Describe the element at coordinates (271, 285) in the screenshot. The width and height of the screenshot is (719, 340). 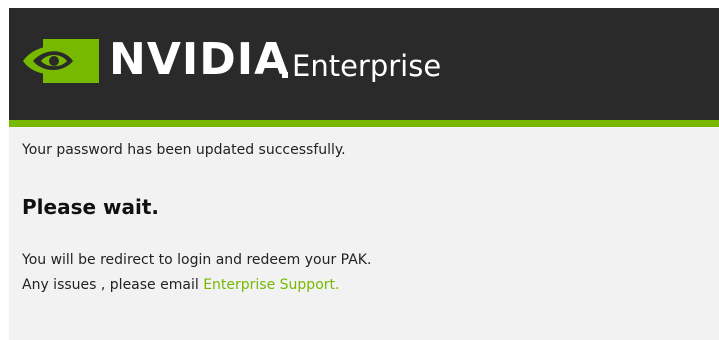
I see `enterprise-support-link: Enterprise Support.` at that location.